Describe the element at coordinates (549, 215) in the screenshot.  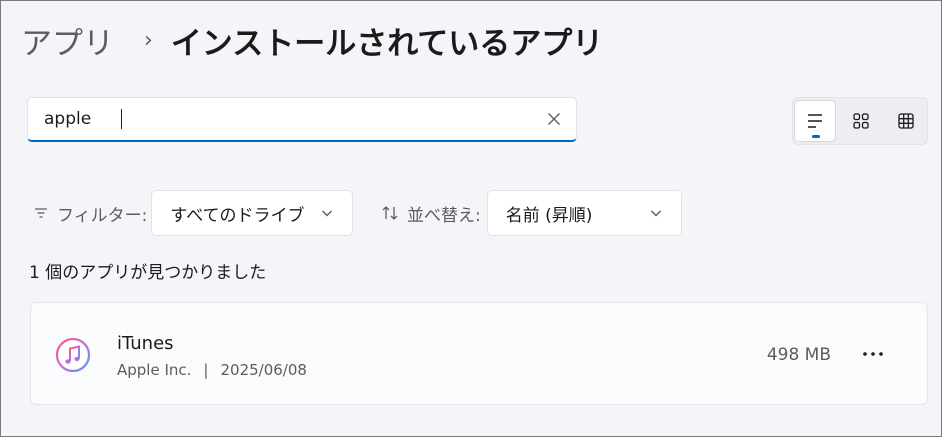
I see `sort-value: 名前 (昇順)` at that location.